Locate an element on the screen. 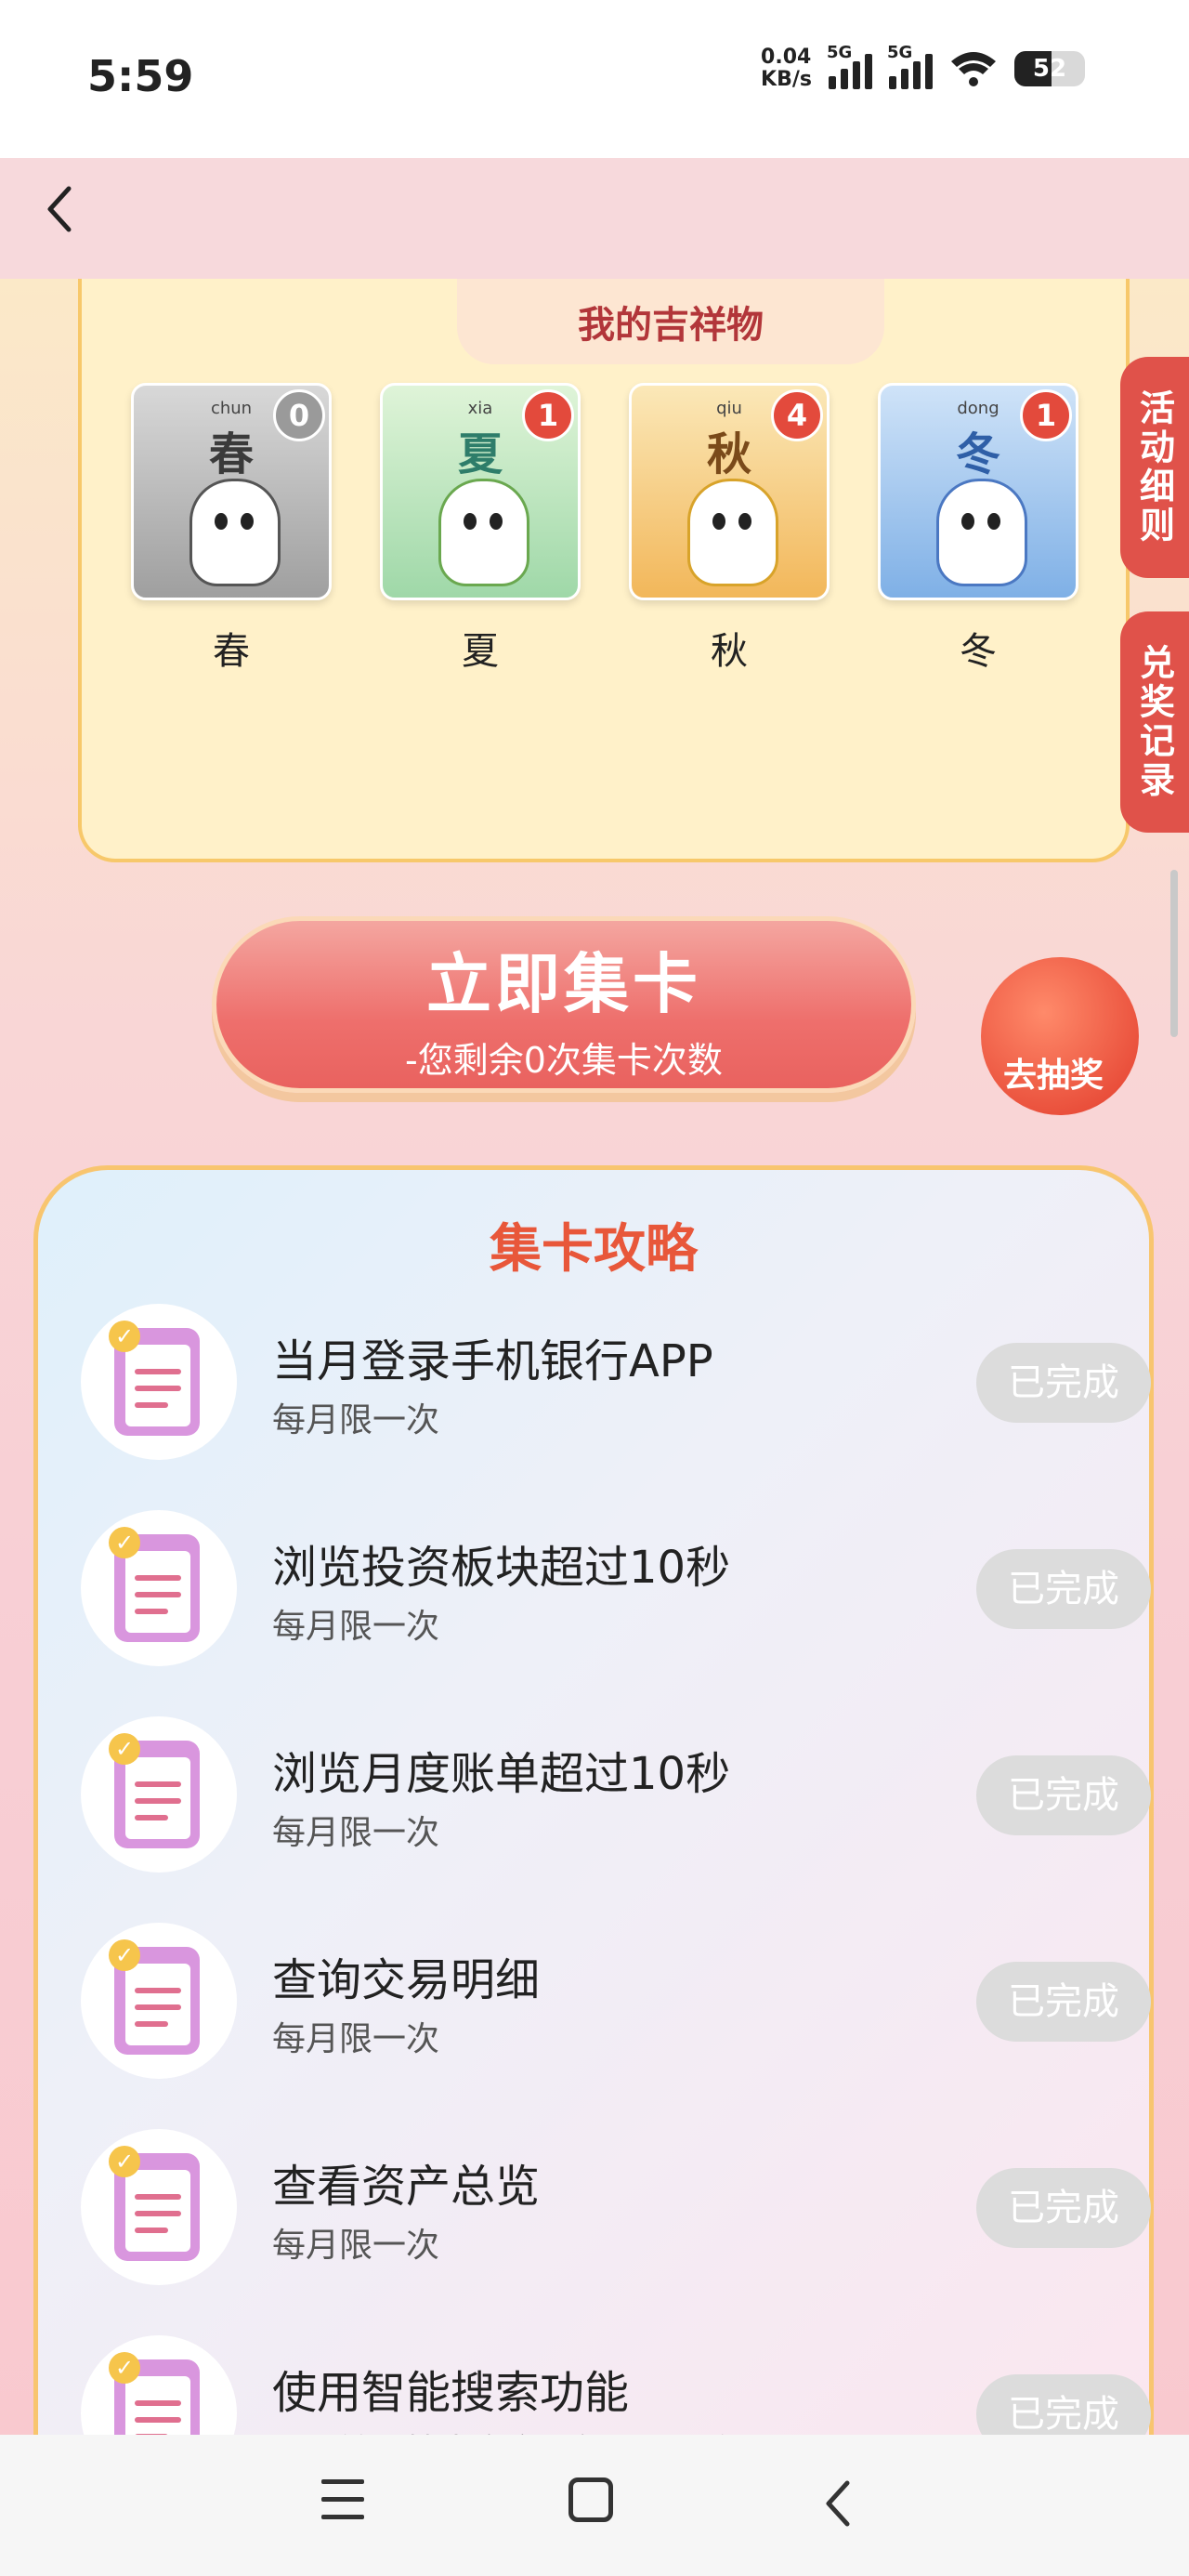 The height and width of the screenshot is (2576, 1189). battery-icon: 52 is located at coordinates (1049, 68).